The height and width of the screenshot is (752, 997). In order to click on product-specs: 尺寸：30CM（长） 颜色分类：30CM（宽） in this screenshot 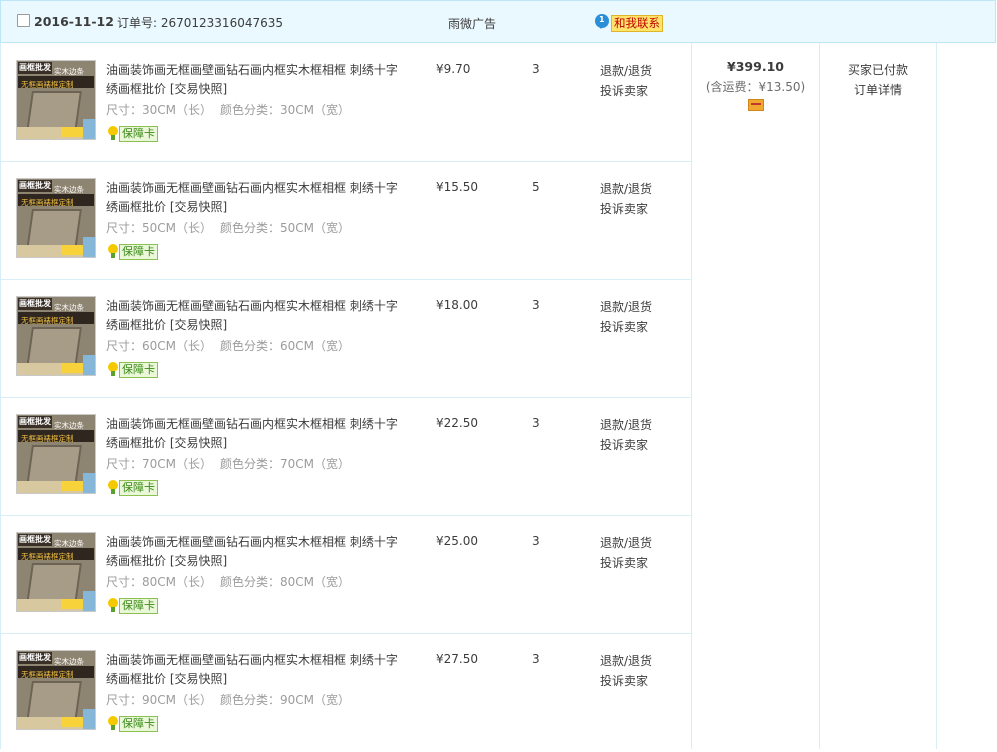, I will do `click(228, 109)`.